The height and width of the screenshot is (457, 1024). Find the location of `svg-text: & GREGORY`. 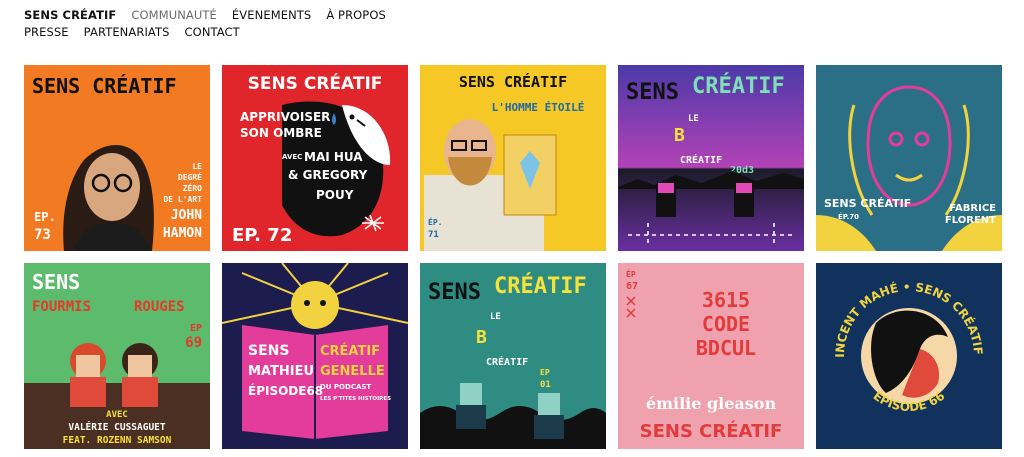

svg-text: & GREGORY is located at coordinates (328, 175).